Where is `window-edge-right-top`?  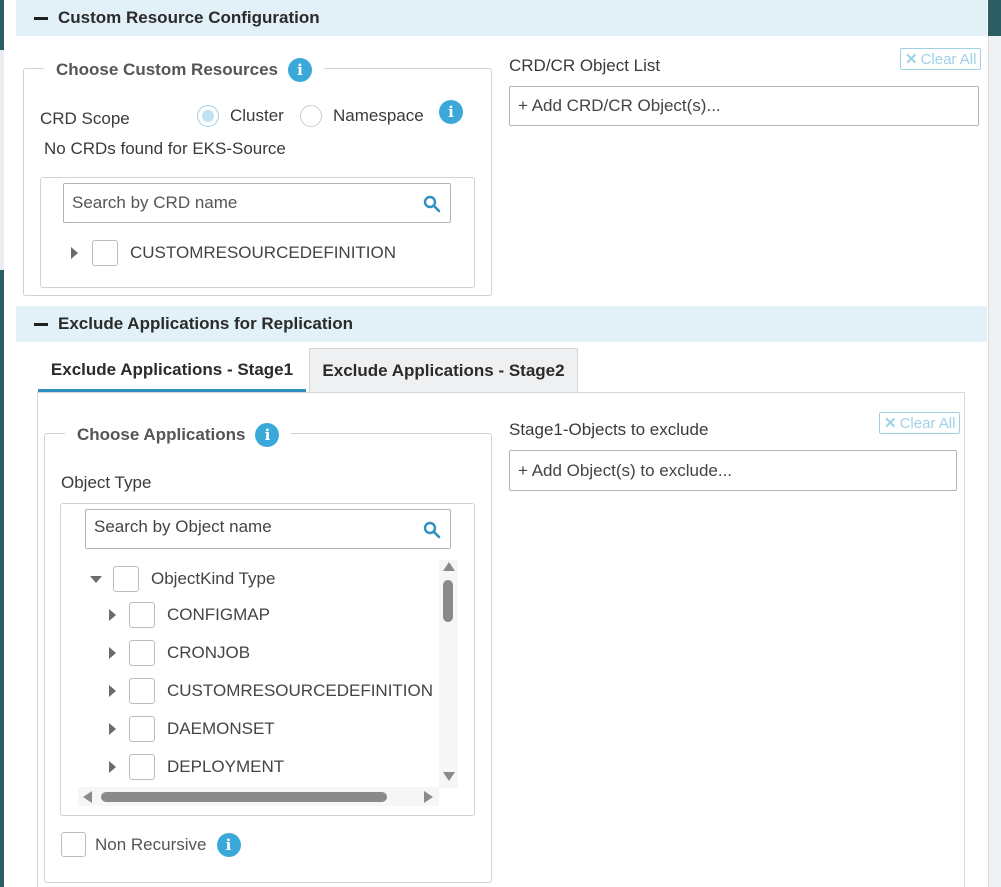
window-edge-right-top is located at coordinates (994, 18).